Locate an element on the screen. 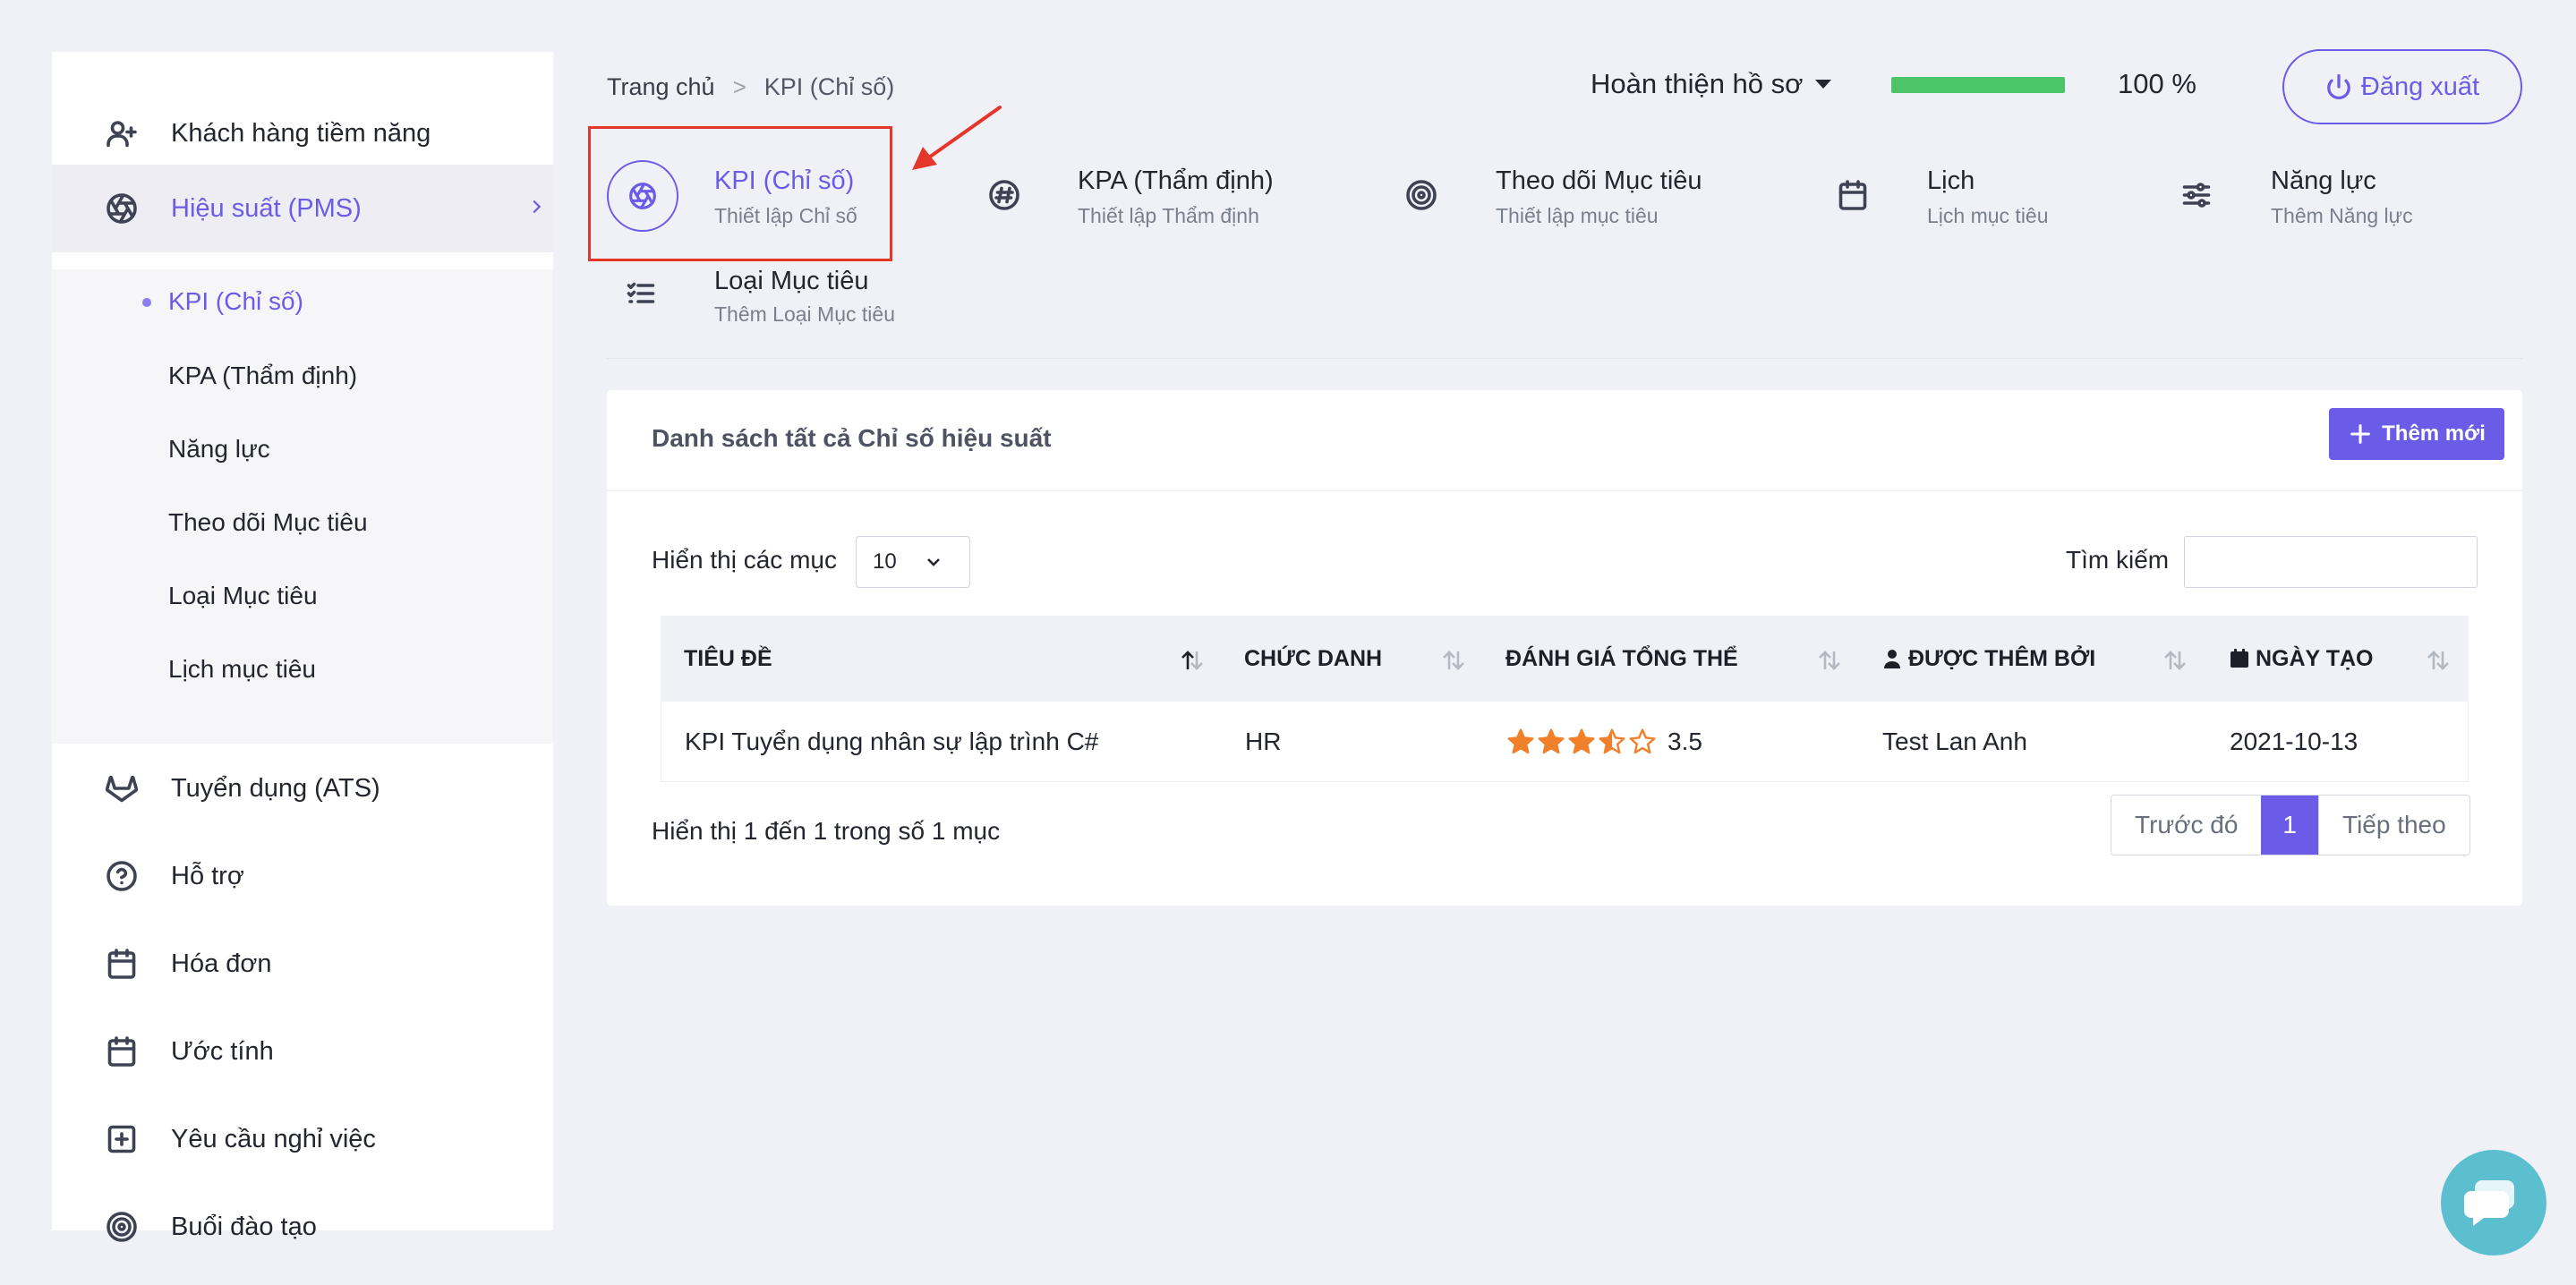  sidebar-item-recruitment: Tuyển dụng (ATS) is located at coordinates (302, 789).